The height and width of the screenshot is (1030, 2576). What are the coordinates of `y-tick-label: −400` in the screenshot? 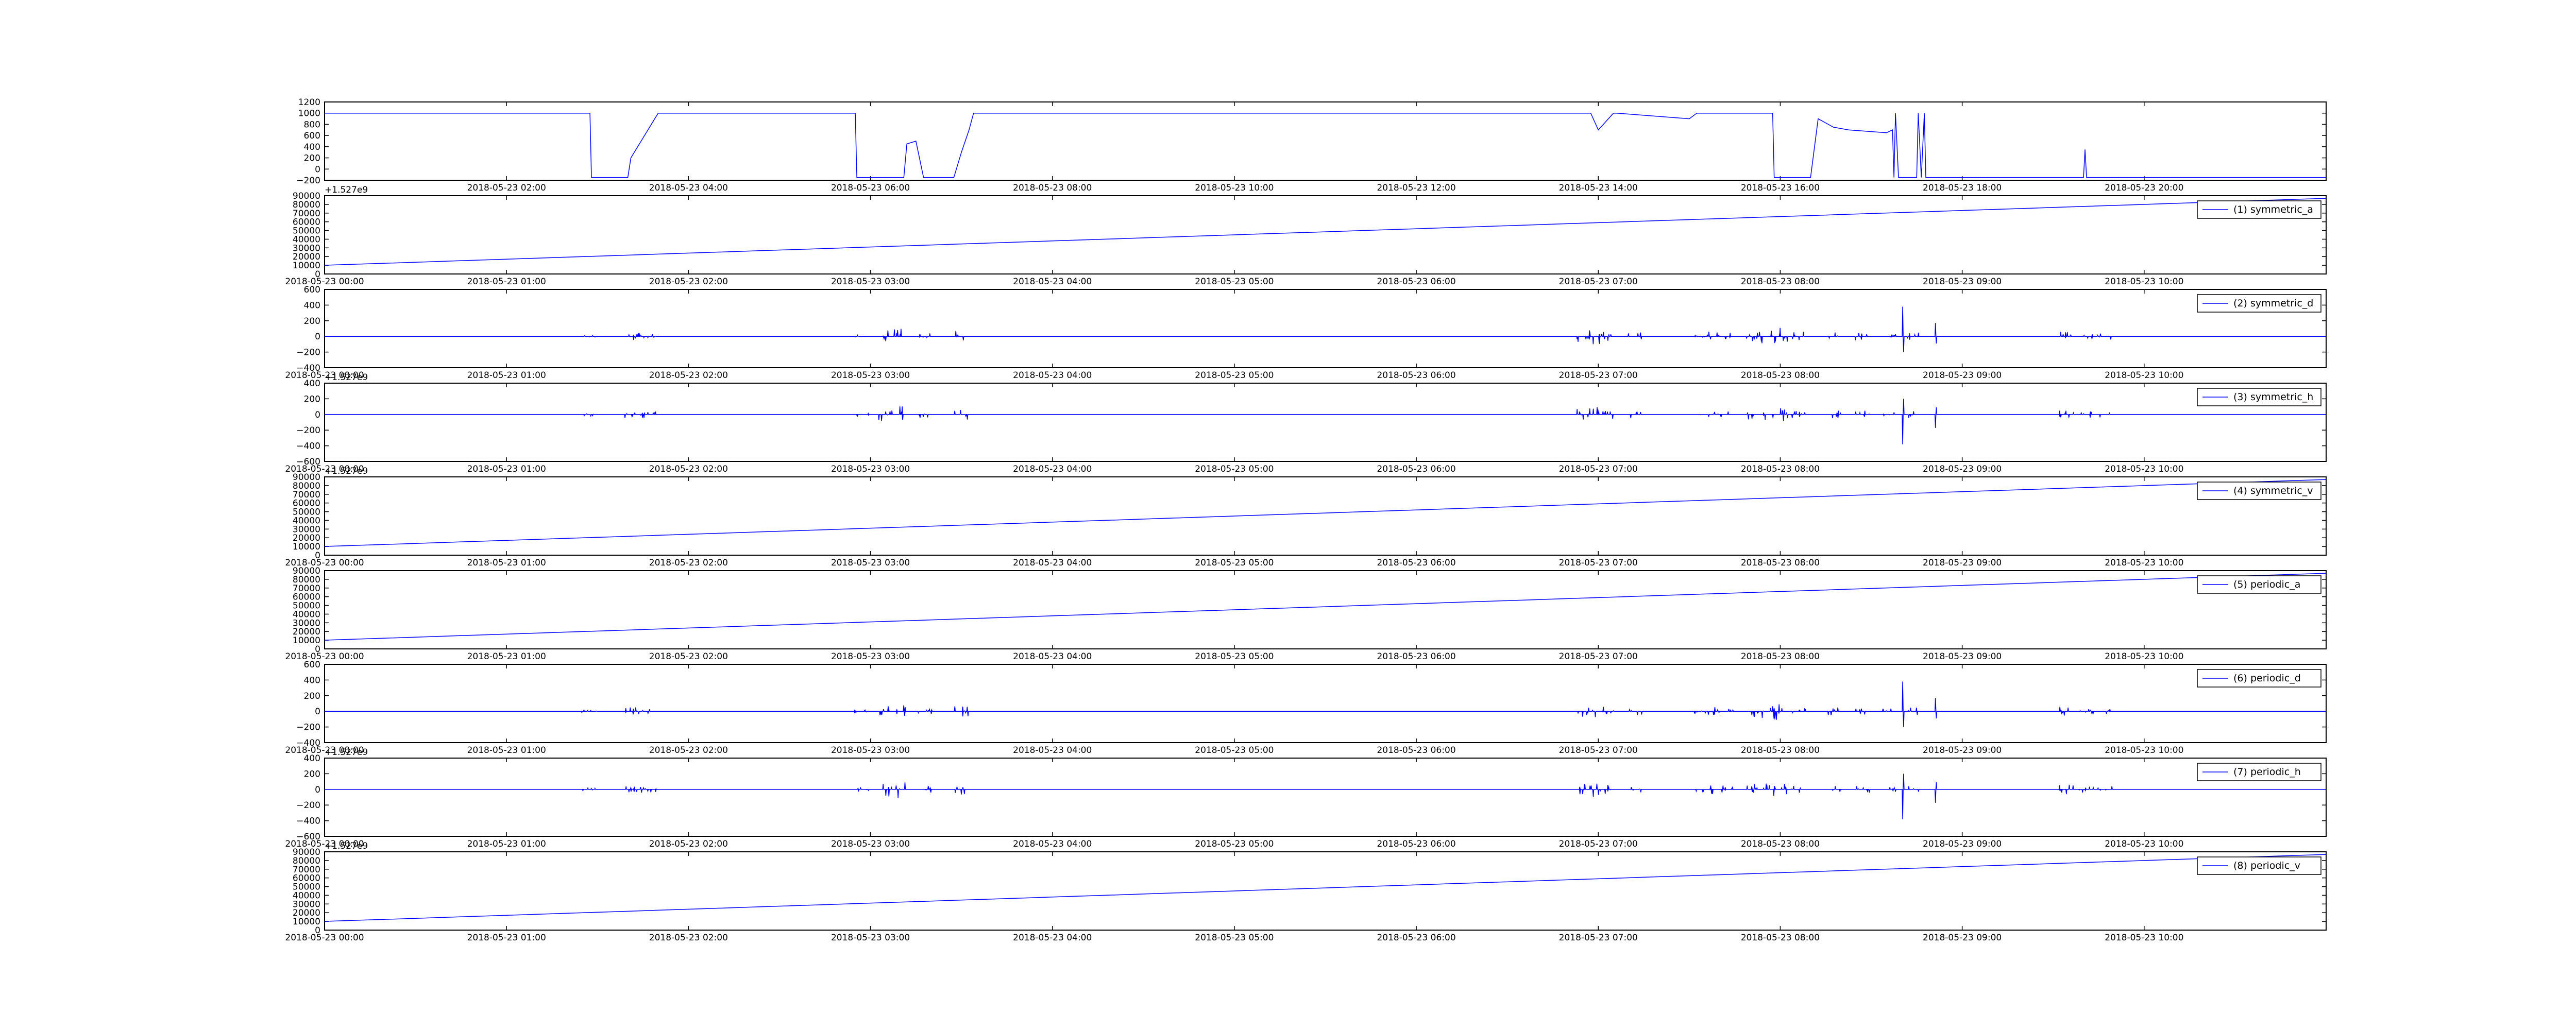 It's located at (308, 446).